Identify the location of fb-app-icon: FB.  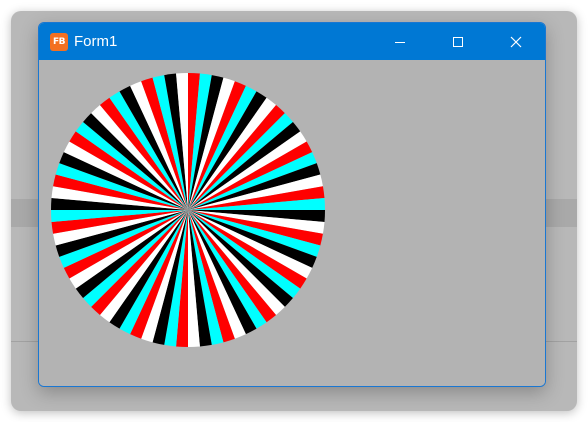
(59, 42).